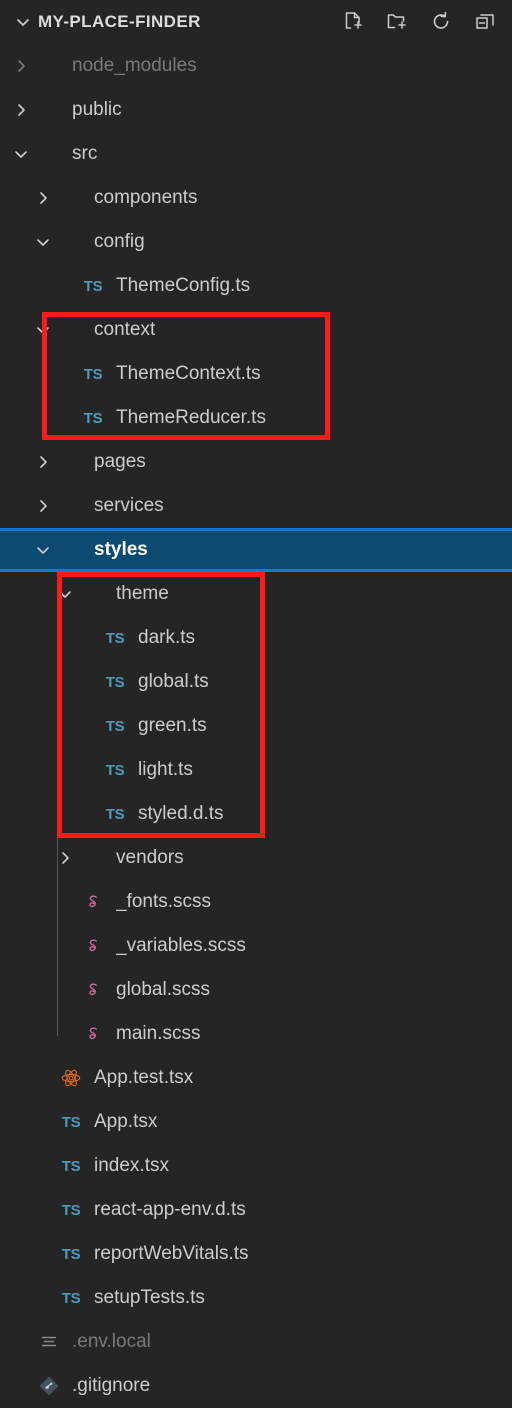  I want to click on tree-file-row: _variables.scss, so click(256, 946).